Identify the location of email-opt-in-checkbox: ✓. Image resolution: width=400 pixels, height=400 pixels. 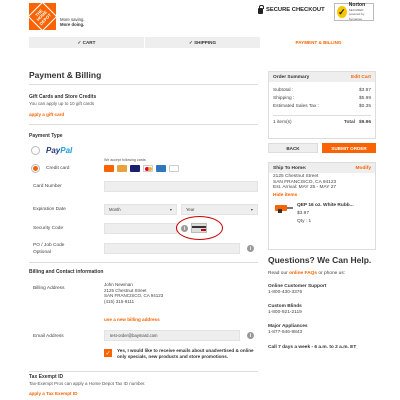
(108, 353).